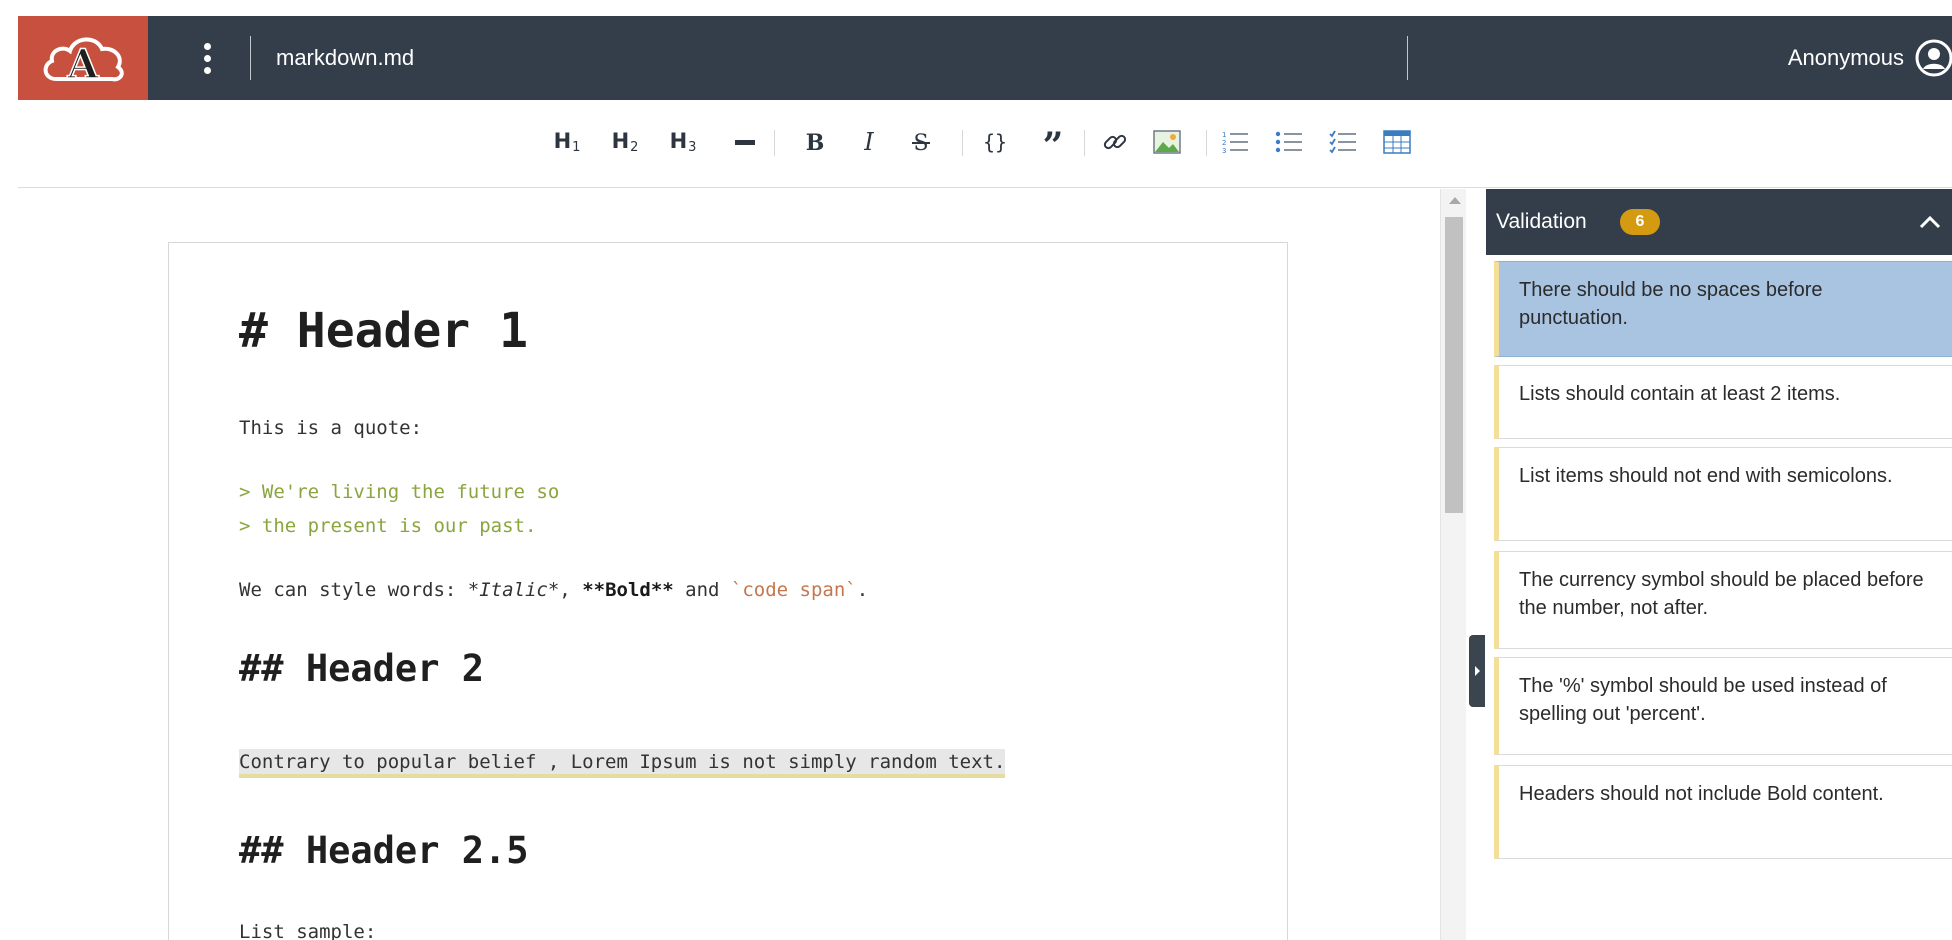 The width and height of the screenshot is (1952, 940). Describe the element at coordinates (571, 590) in the screenshot. I see `styled-comma: ,` at that location.